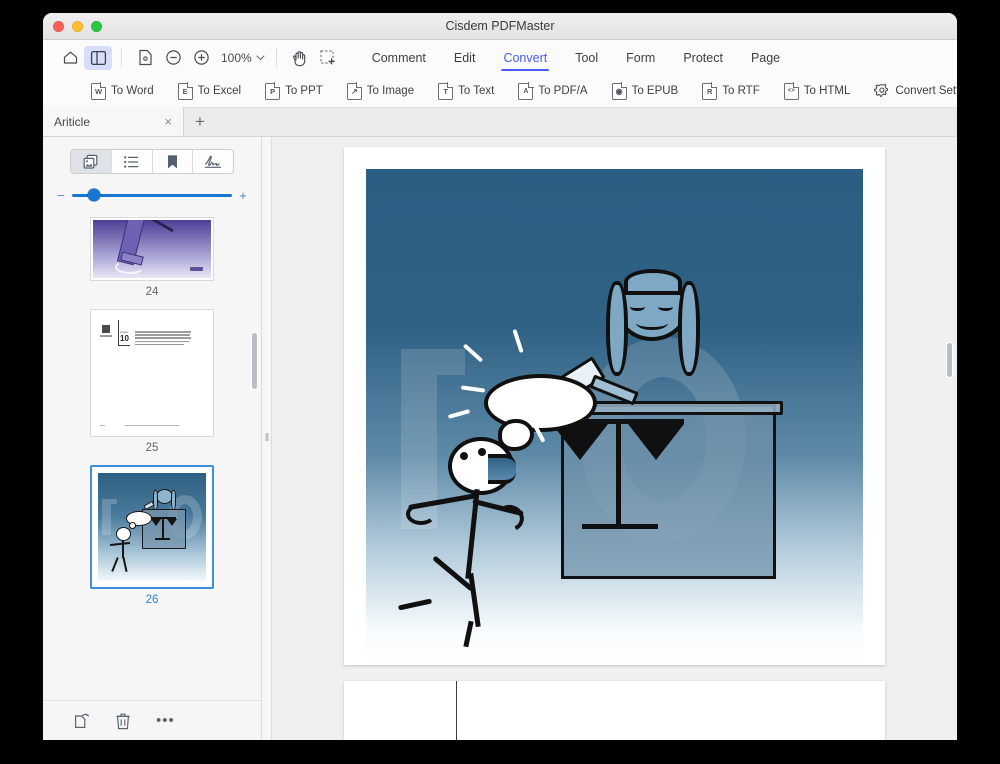 This screenshot has width=1000, height=764. I want to click on document-tab-title: Ariticle, so click(72, 121).